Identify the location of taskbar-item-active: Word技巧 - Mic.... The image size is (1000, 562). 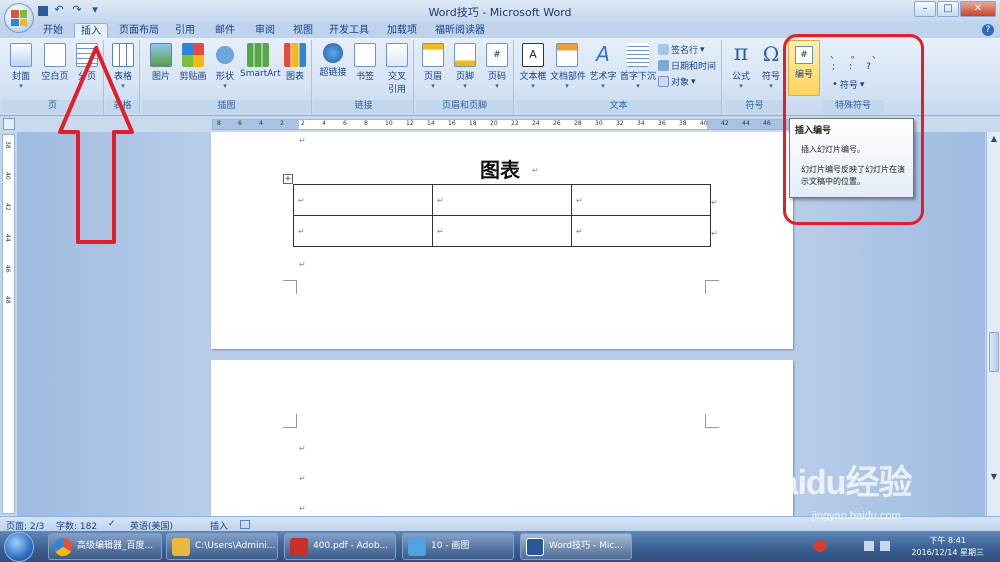
(576, 546).